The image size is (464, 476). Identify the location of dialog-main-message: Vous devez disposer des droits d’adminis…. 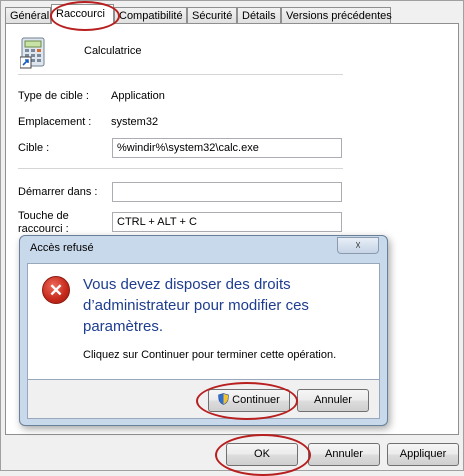
(196, 305).